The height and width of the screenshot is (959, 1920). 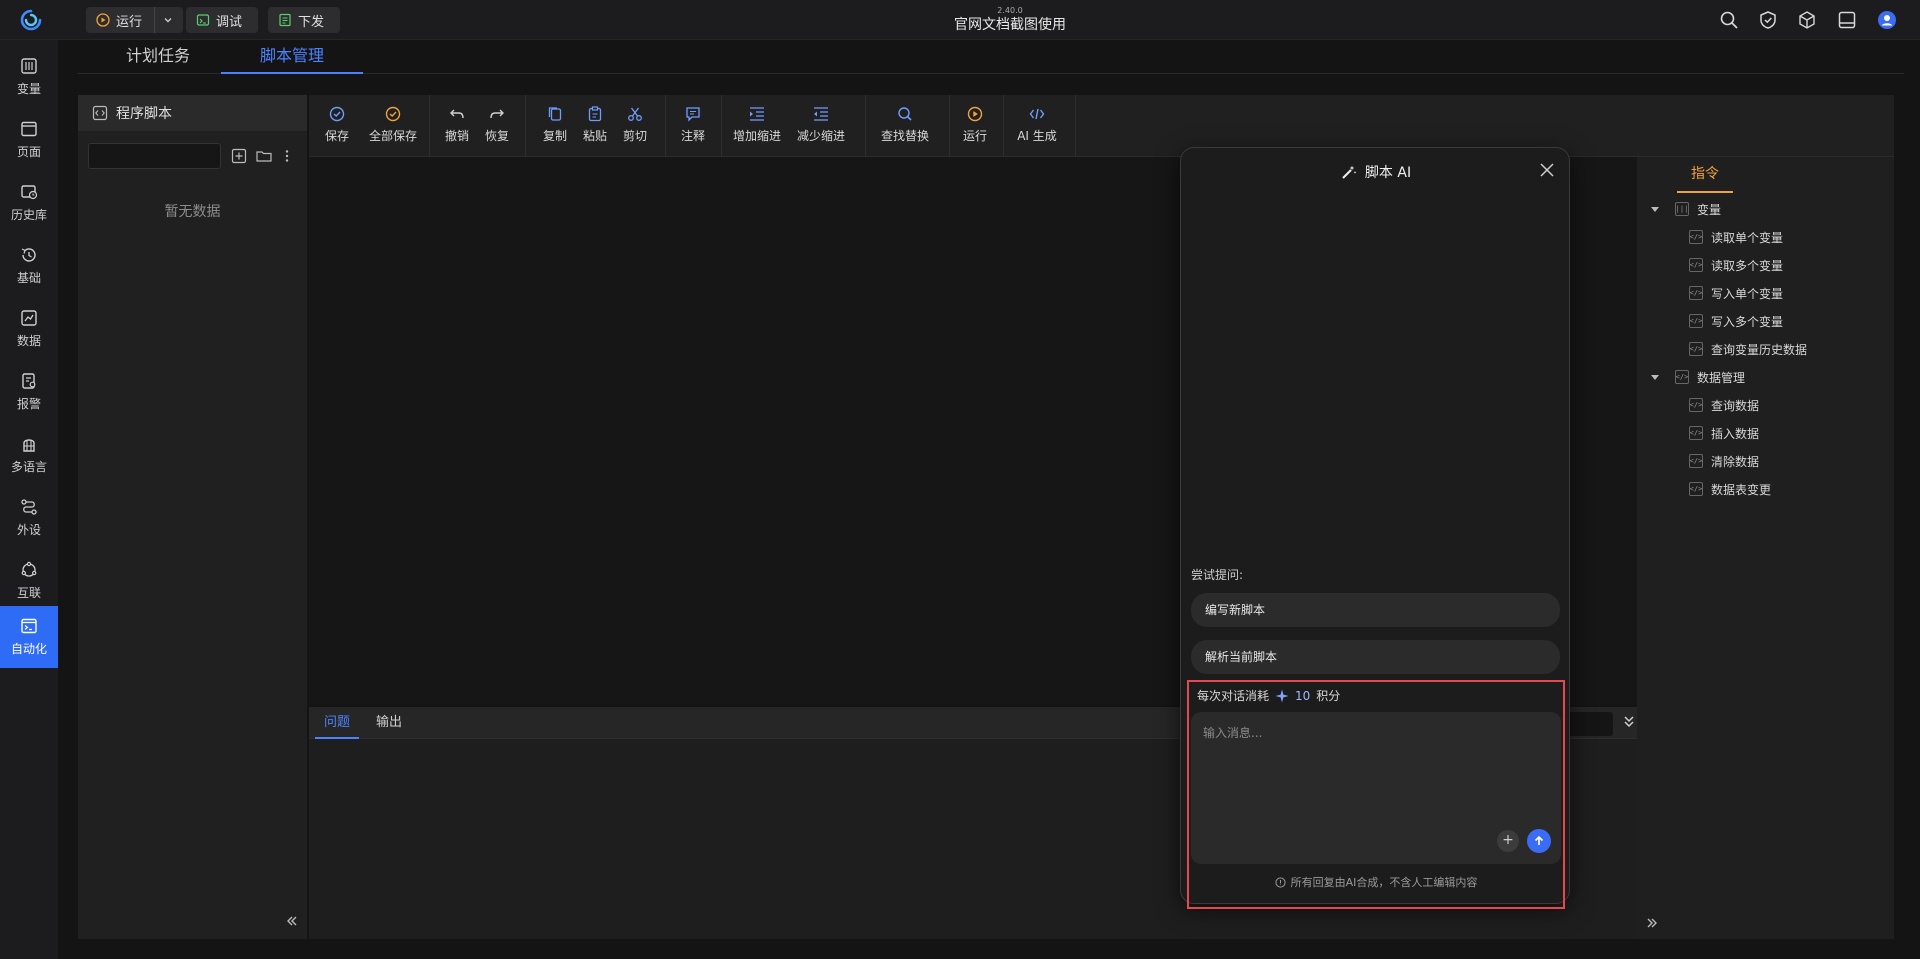 I want to click on language-icon, so click(x=29, y=444).